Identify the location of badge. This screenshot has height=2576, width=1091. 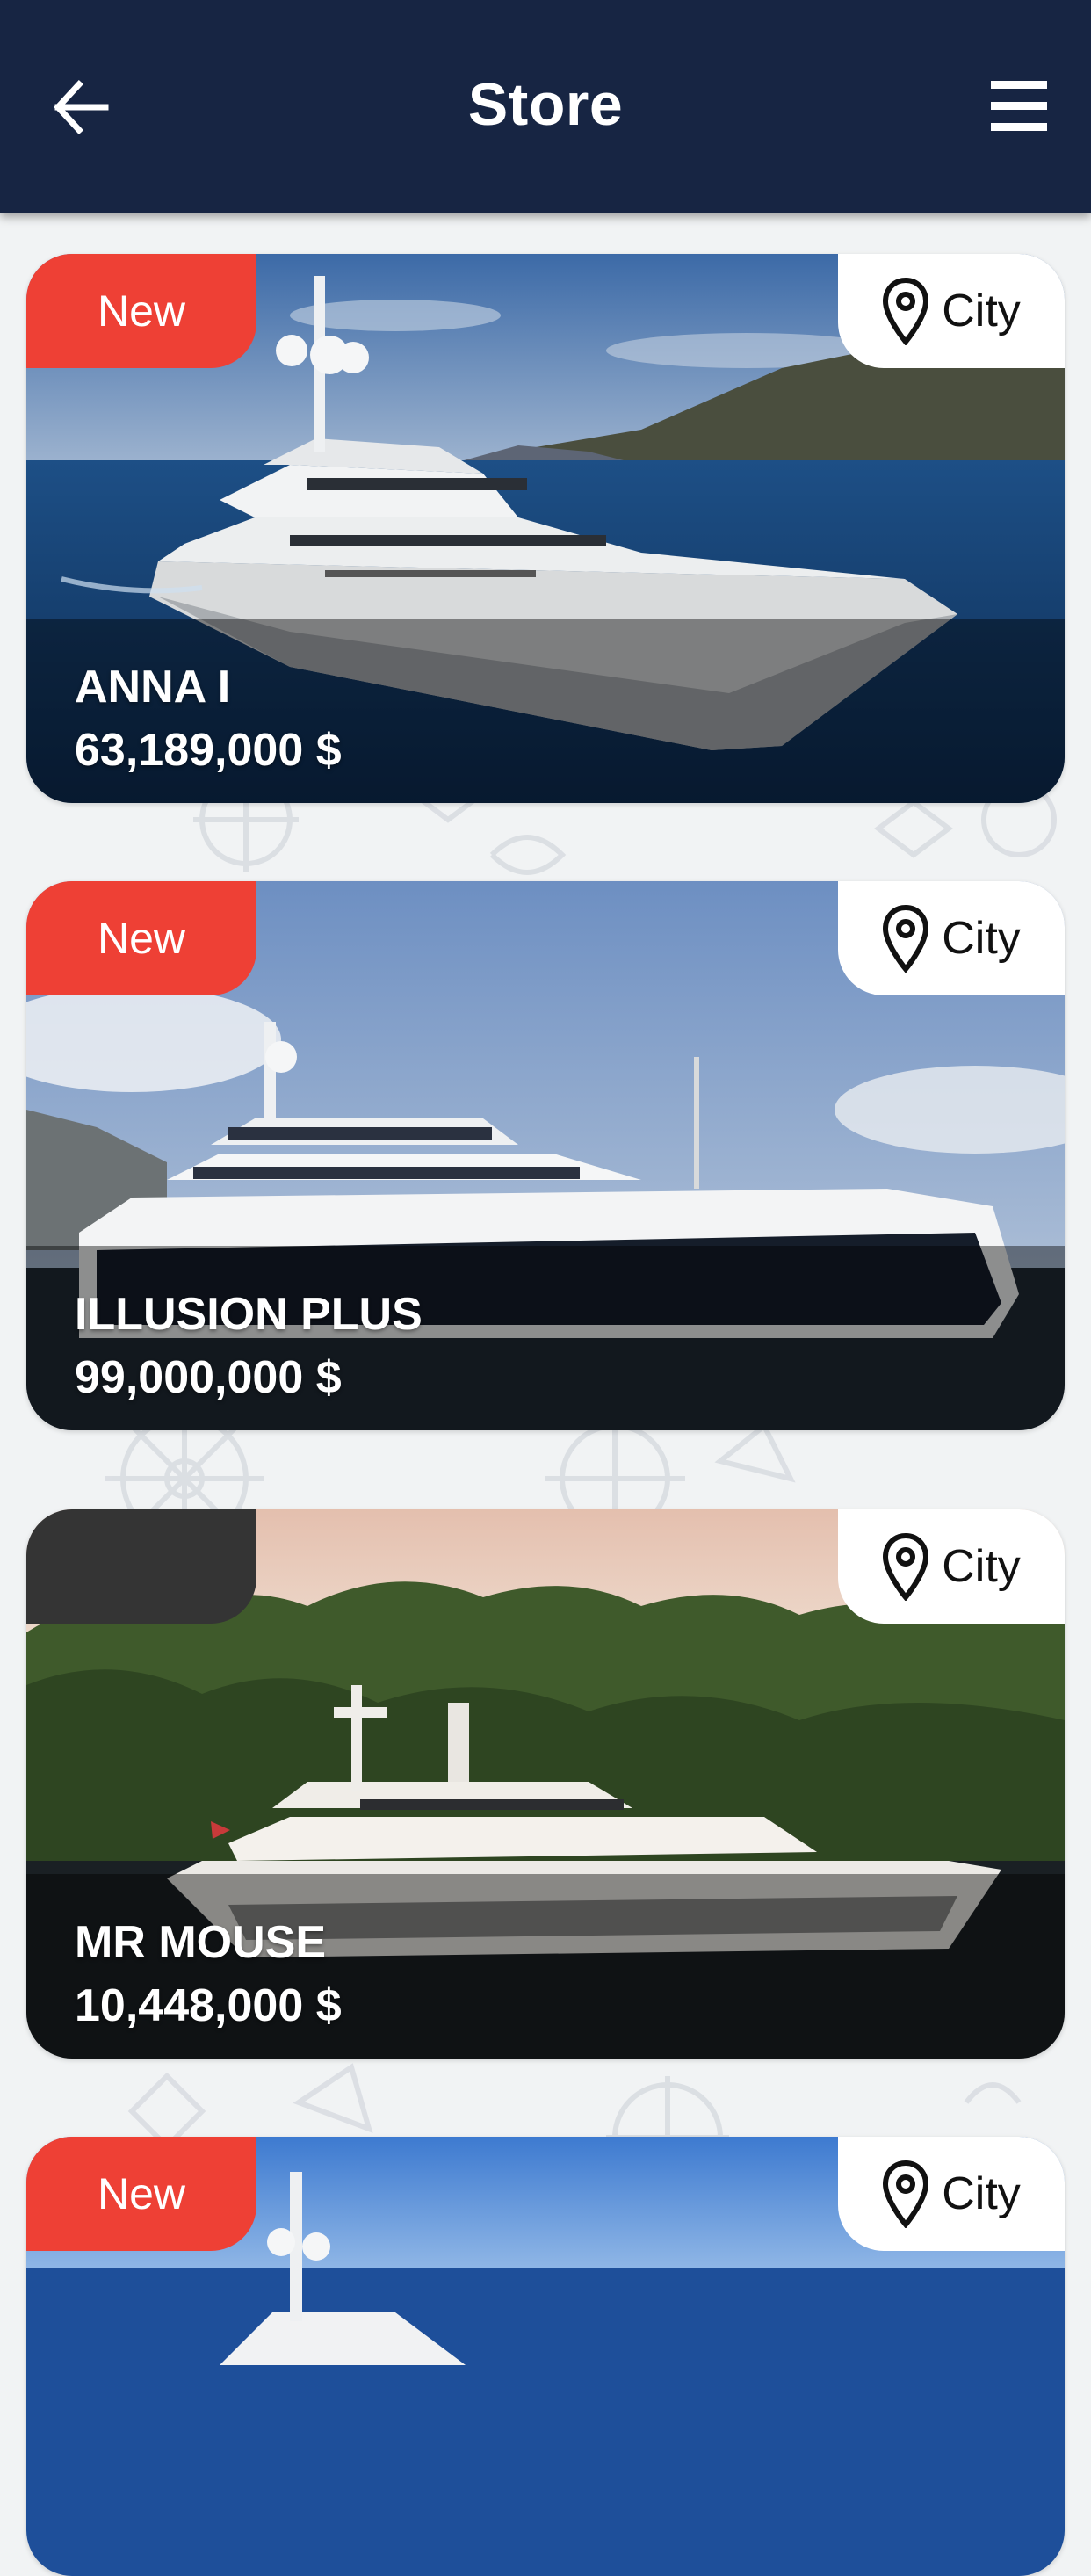
(141, 1566).